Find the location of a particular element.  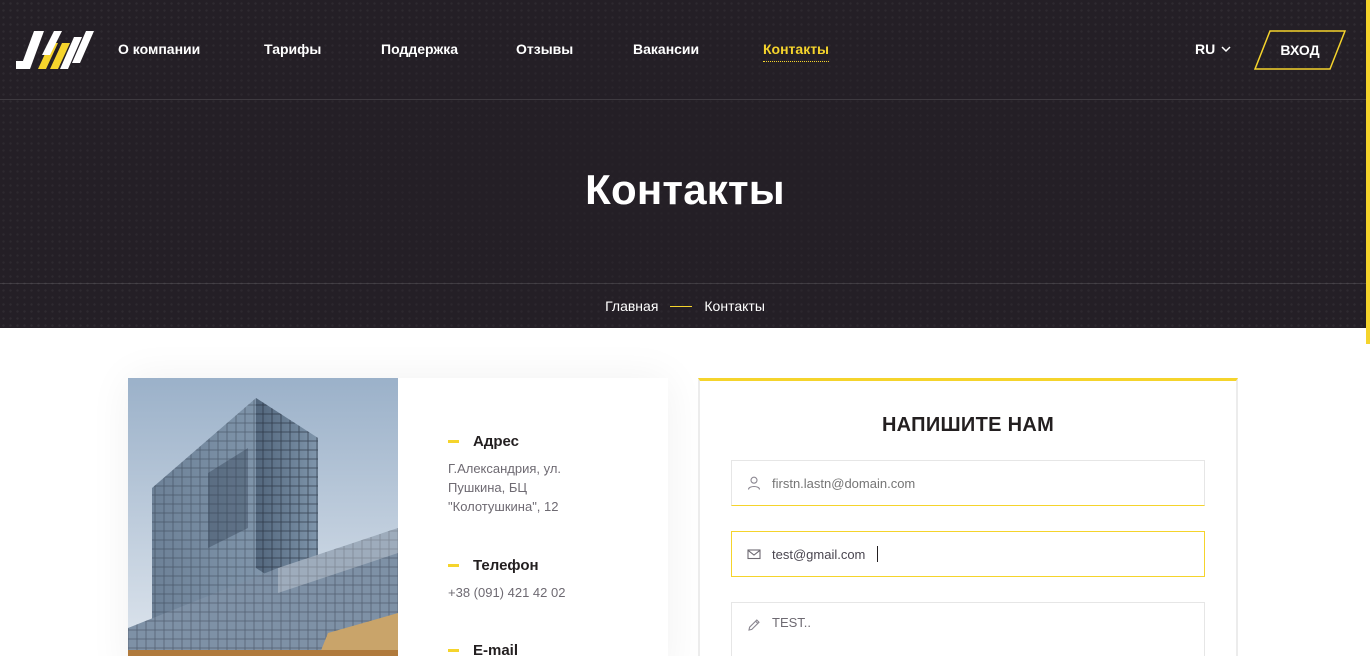

message-textarea: TEST.. is located at coordinates (972, 622).